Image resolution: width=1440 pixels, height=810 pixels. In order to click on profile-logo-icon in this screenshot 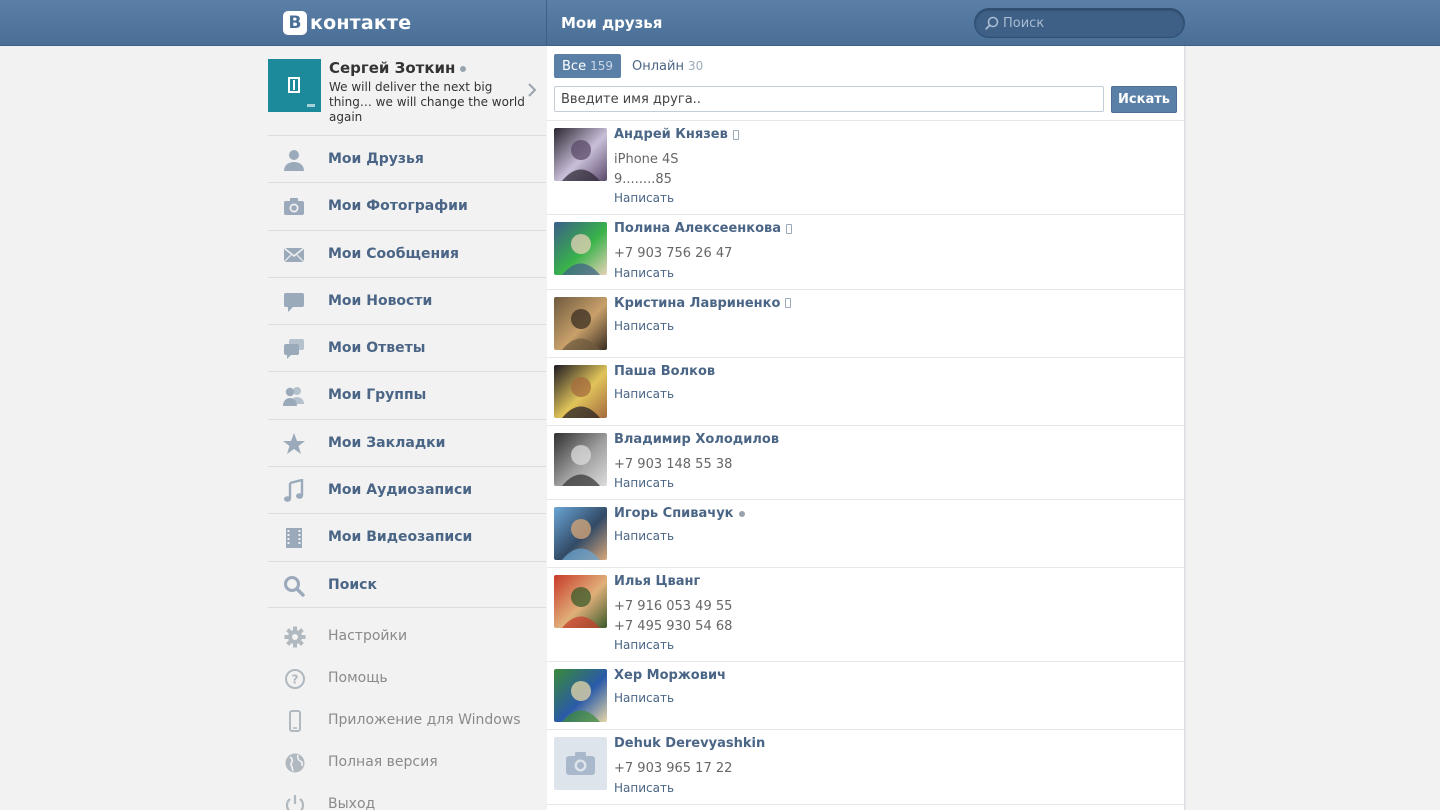, I will do `click(294, 85)`.